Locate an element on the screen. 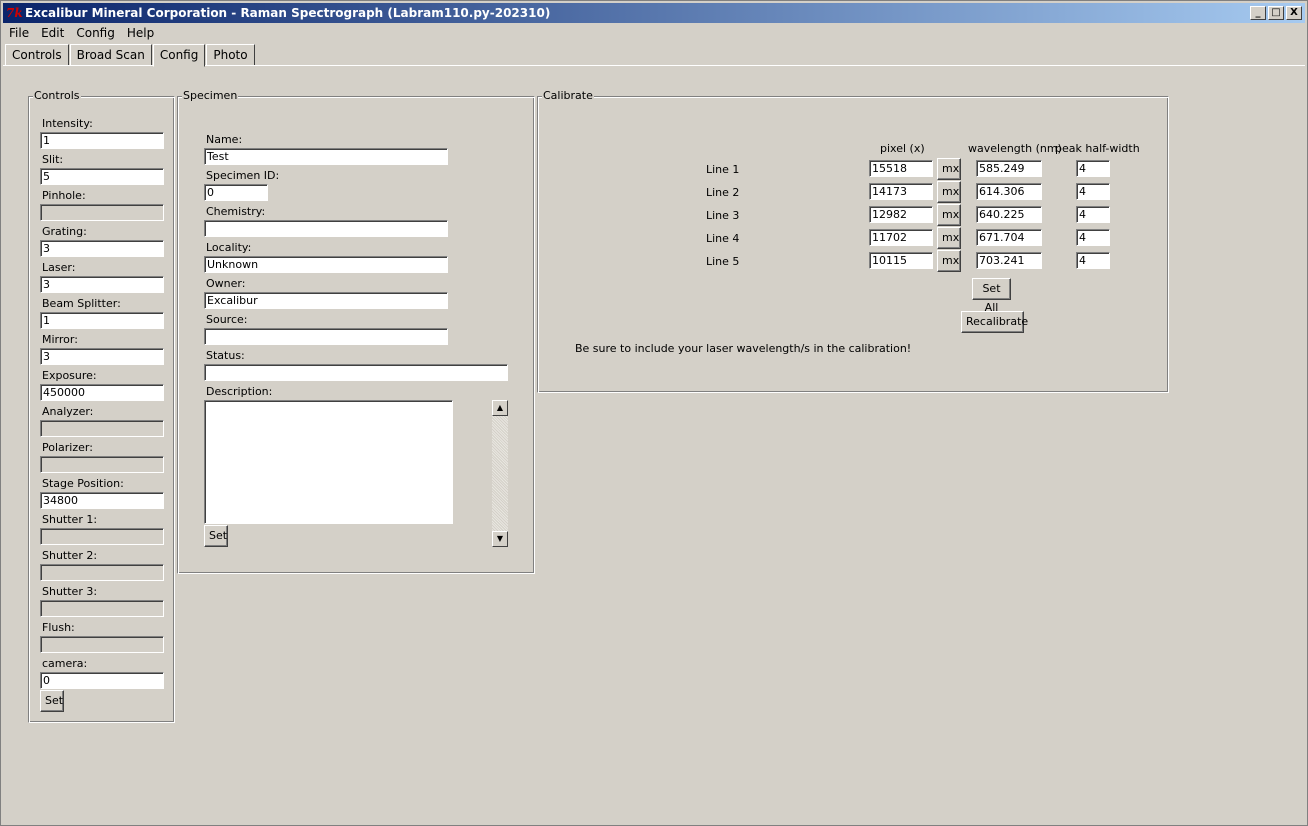  controls-field-input: 5 is located at coordinates (102, 176).